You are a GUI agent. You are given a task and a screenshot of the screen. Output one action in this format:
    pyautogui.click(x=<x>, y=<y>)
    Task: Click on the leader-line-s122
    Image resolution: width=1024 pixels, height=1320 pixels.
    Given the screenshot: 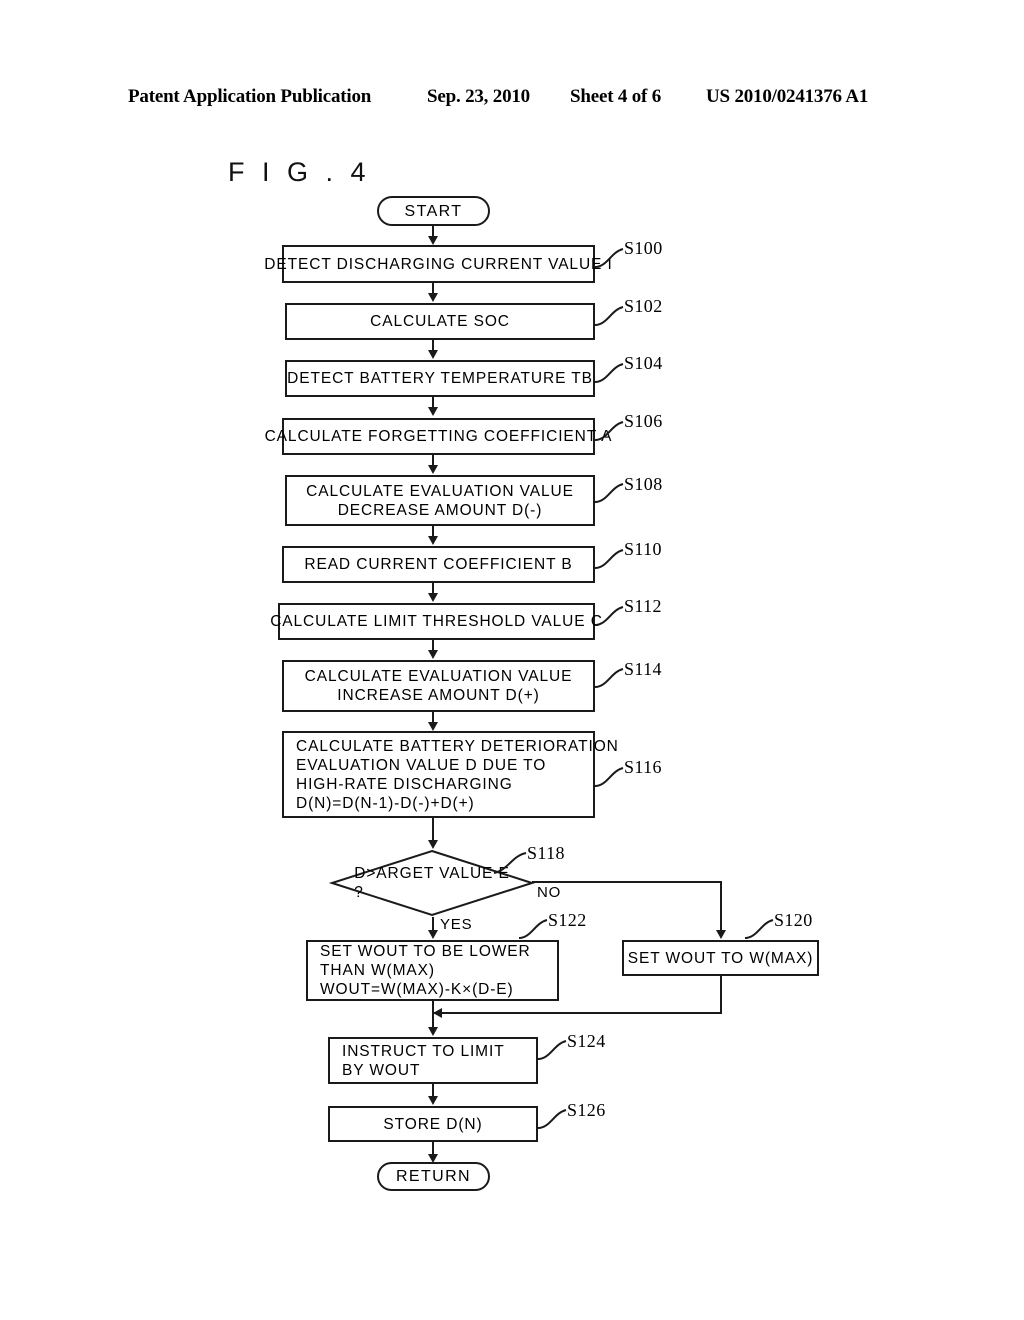 What is the action you would take?
    pyautogui.click(x=533, y=929)
    